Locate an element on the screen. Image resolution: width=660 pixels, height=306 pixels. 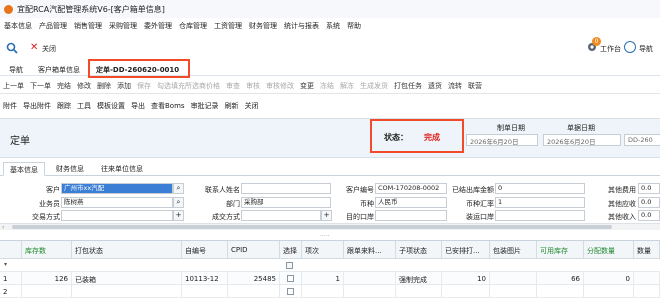
menu-item: 帮助 is located at coordinates (354, 26).